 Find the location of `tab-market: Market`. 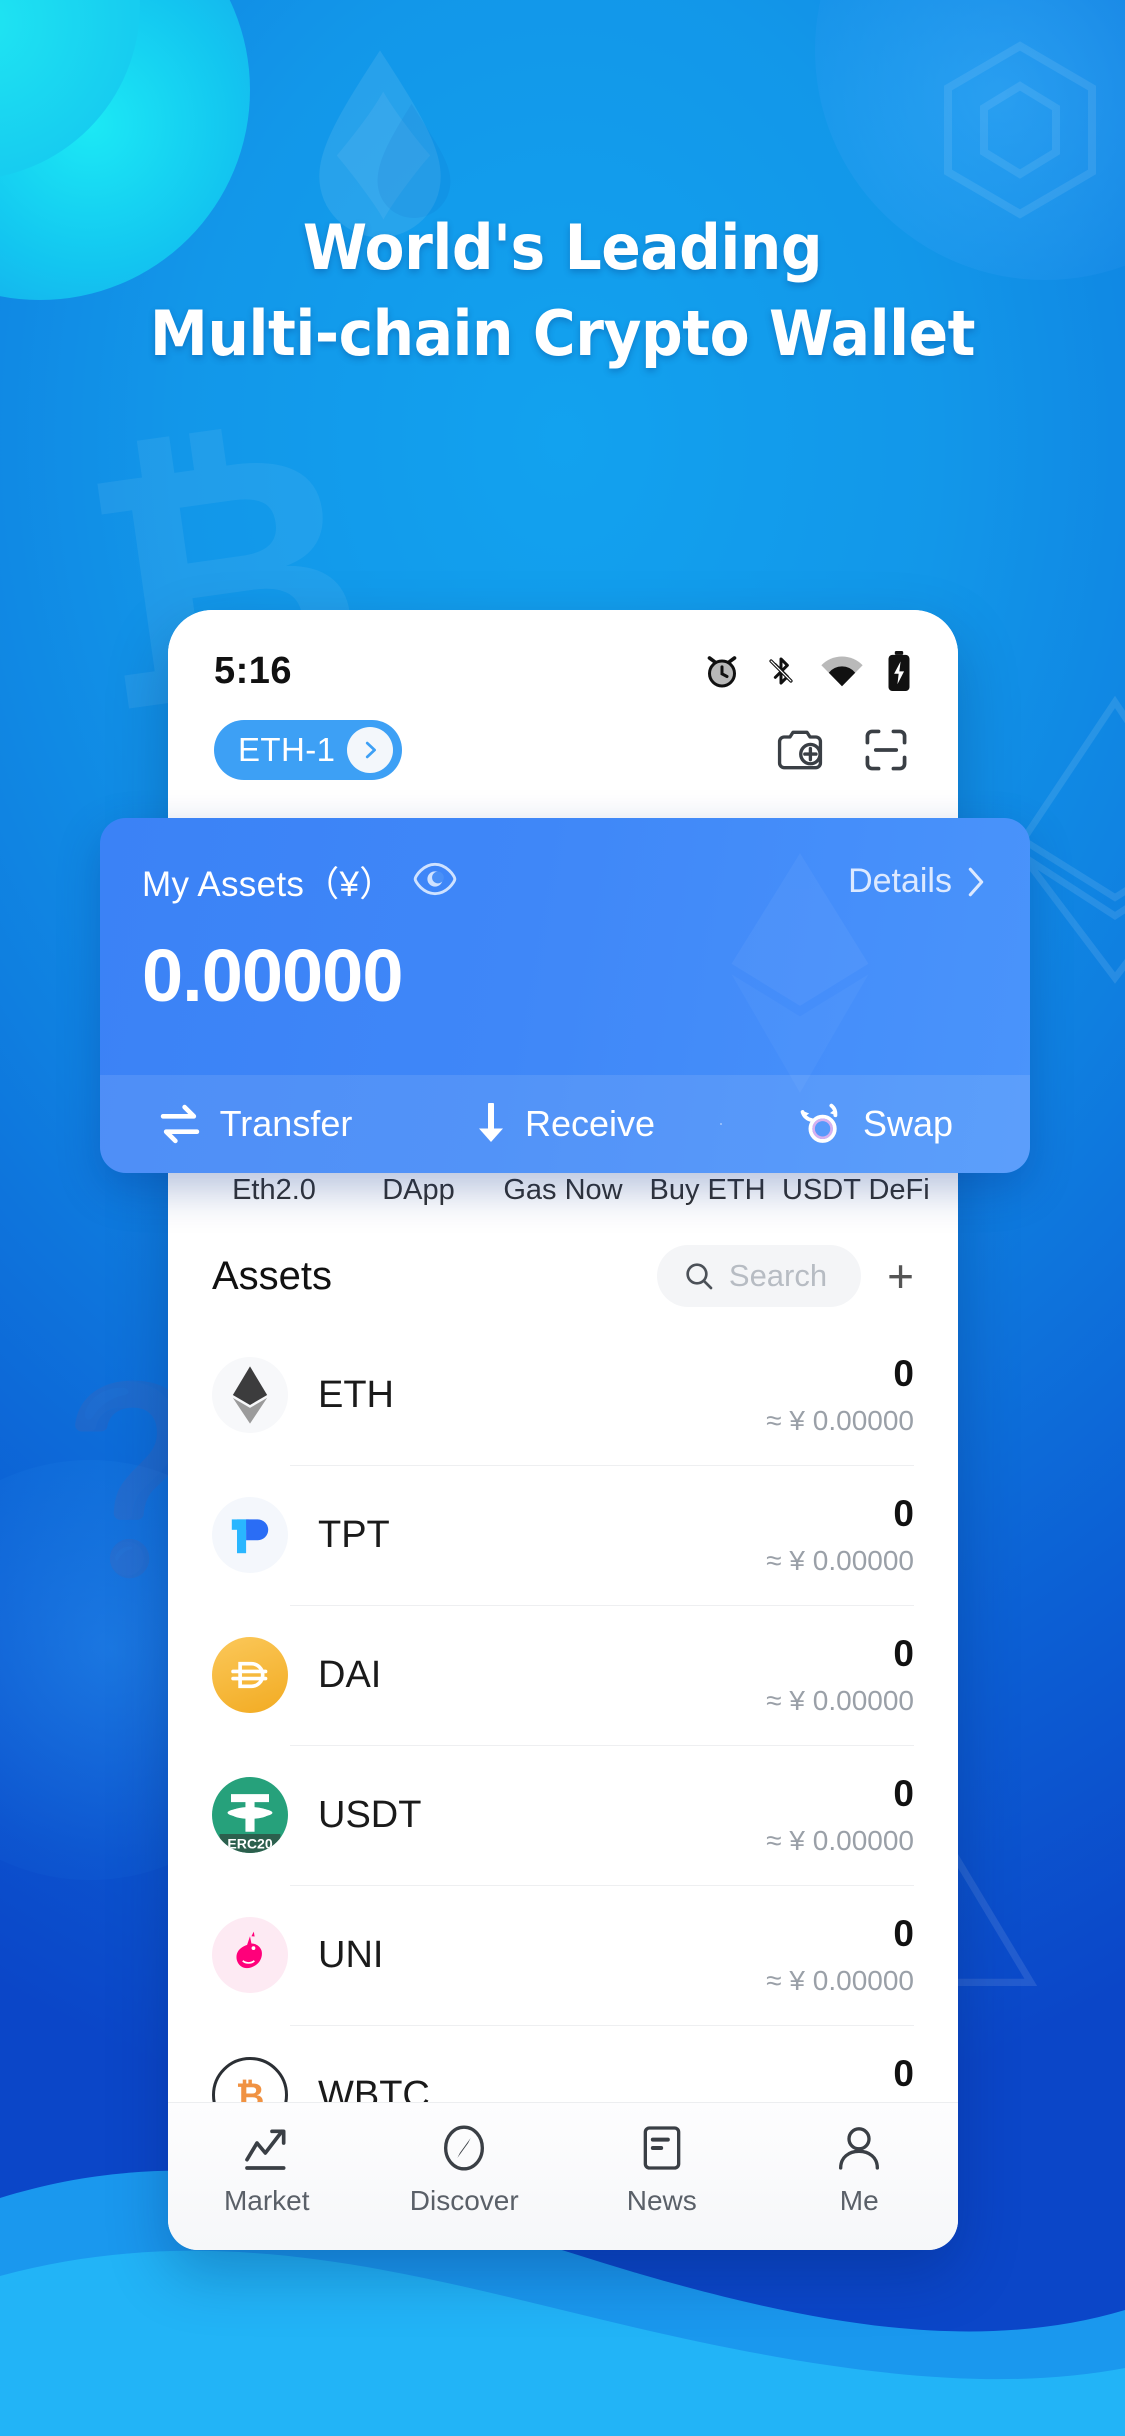

tab-market: Market is located at coordinates (267, 2167).